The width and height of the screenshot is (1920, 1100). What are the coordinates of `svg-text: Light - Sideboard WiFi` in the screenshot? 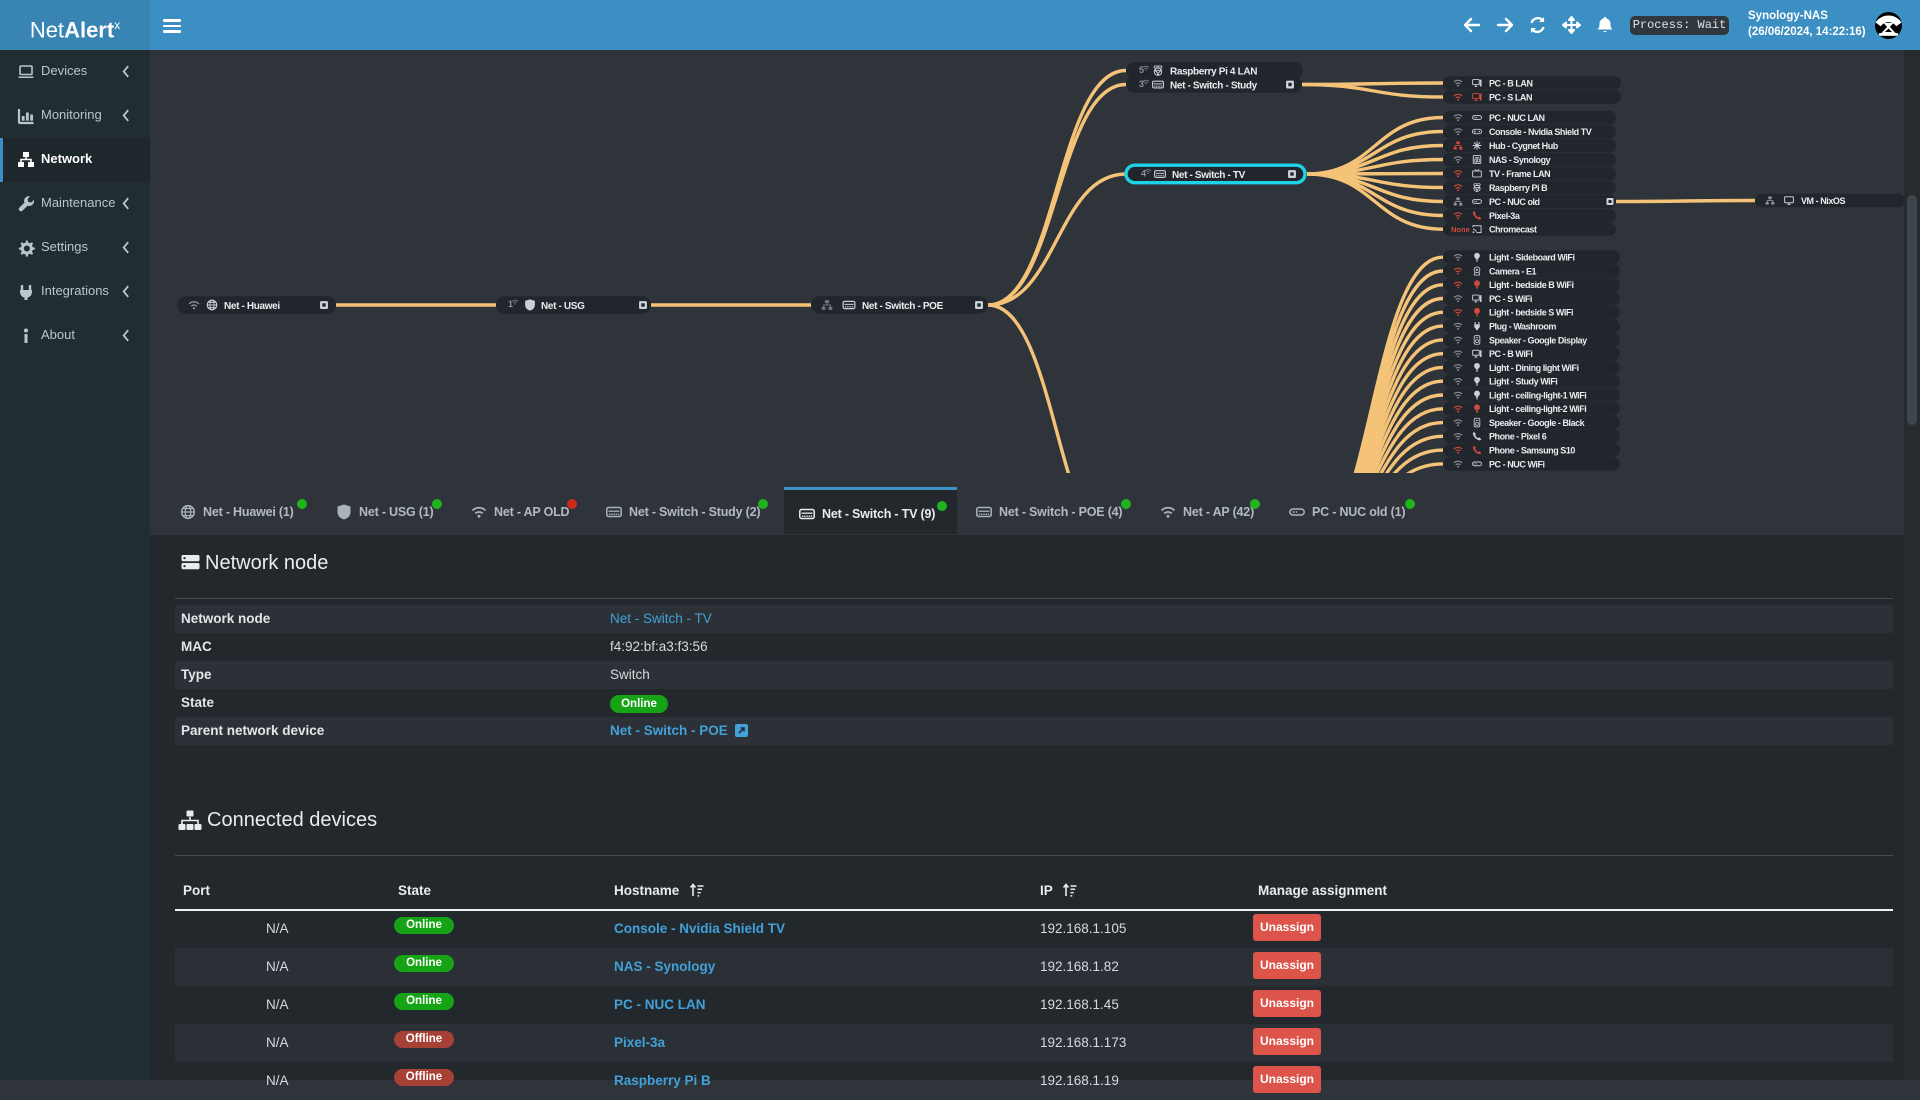 It's located at (1532, 258).